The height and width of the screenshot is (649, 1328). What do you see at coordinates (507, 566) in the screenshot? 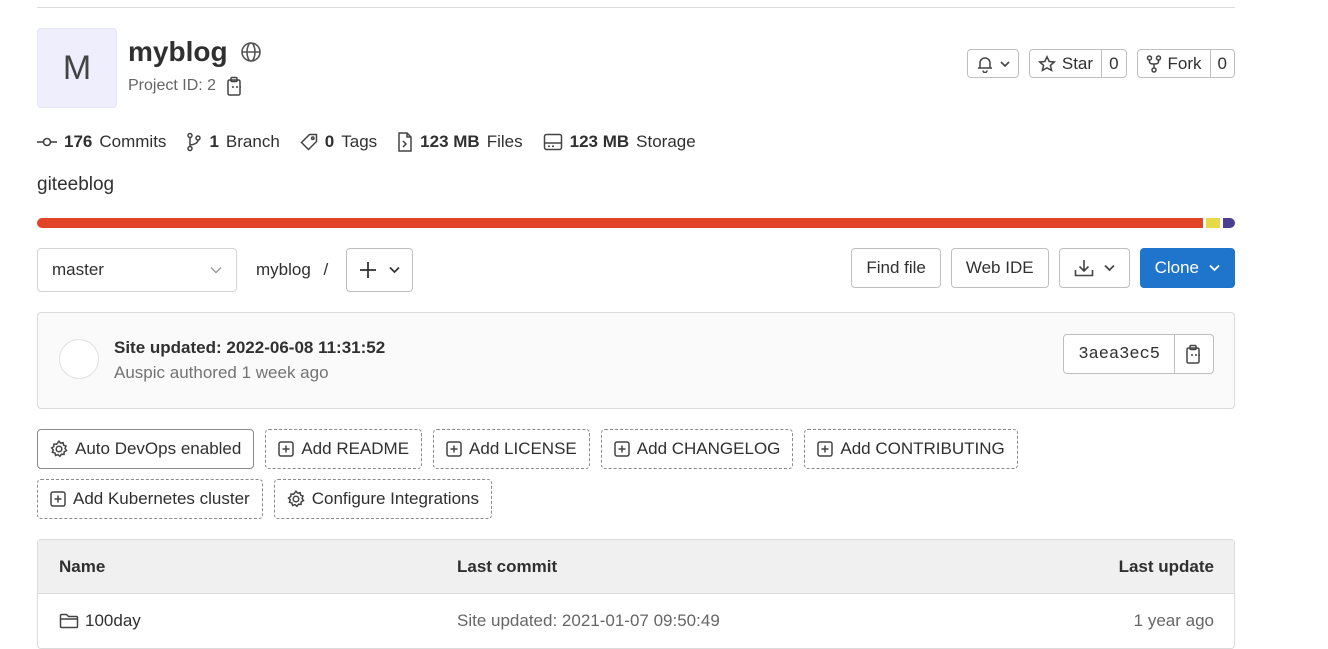
I see `column-header-last-commit: Last commit` at bounding box center [507, 566].